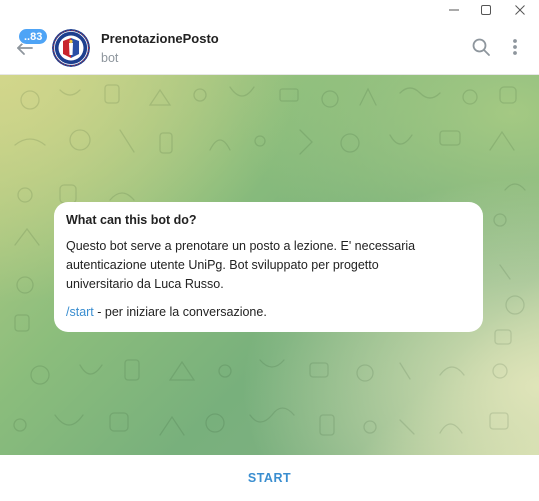 Image resolution: width=539 pixels, height=501 pixels. I want to click on chat-subtitle: bot, so click(110, 58).